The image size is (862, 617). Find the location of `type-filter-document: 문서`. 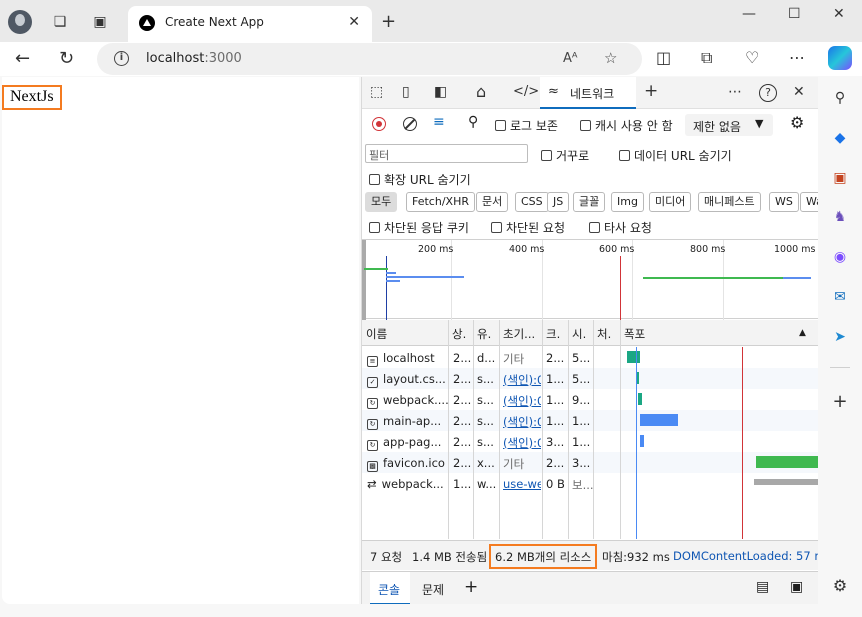

type-filter-document: 문서 is located at coordinates (492, 202).